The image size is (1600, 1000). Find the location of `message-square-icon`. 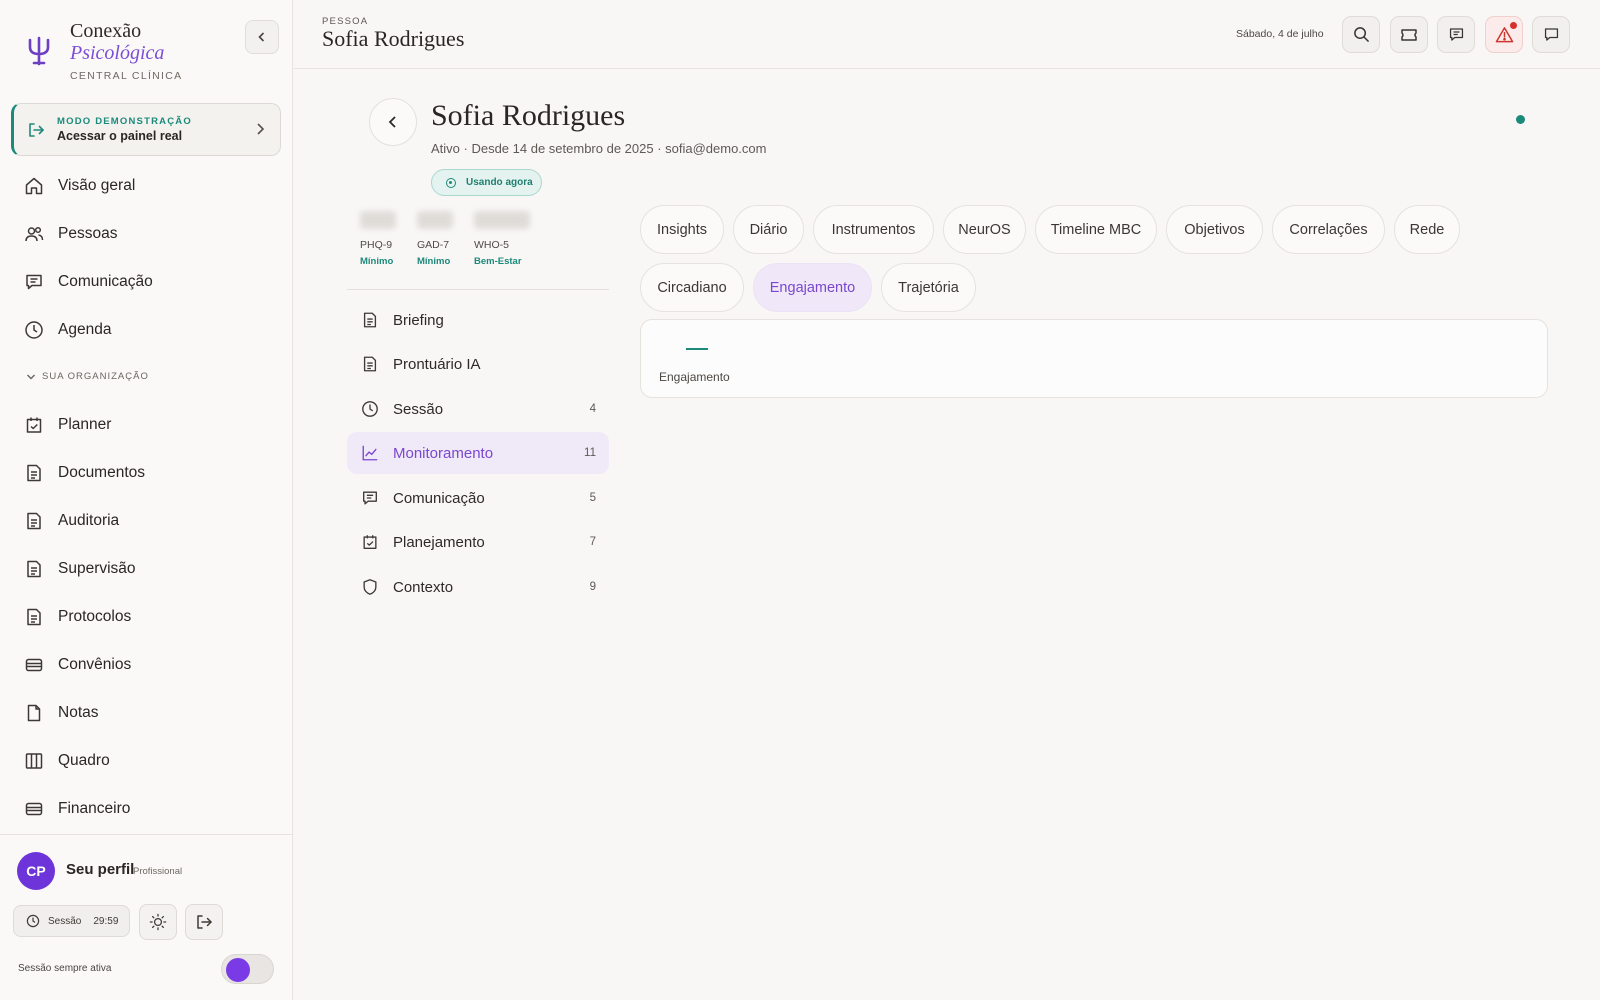

message-square-icon is located at coordinates (1551, 34).